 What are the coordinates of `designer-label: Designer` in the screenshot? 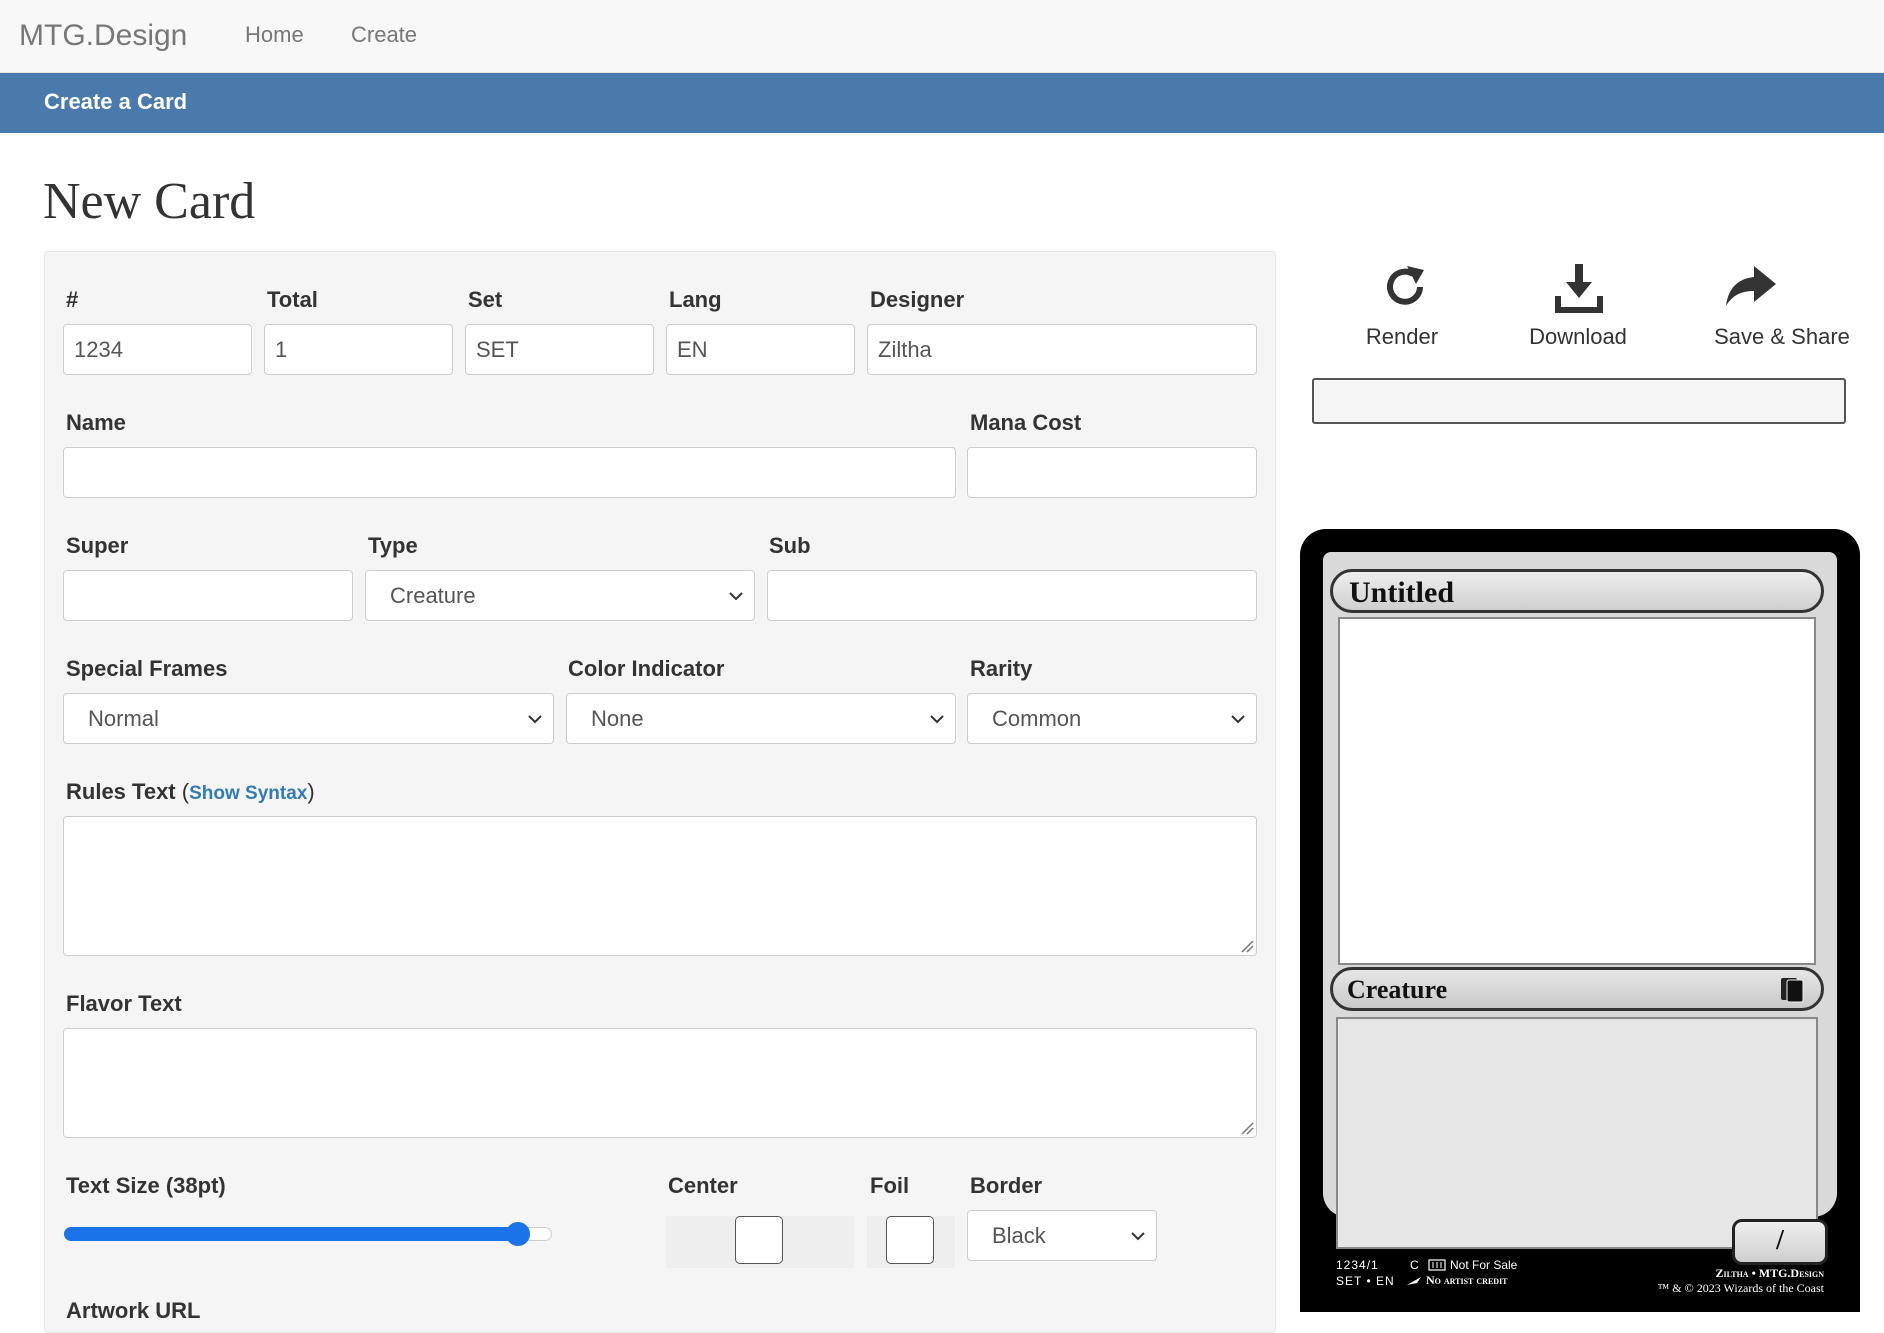 It's located at (917, 299).